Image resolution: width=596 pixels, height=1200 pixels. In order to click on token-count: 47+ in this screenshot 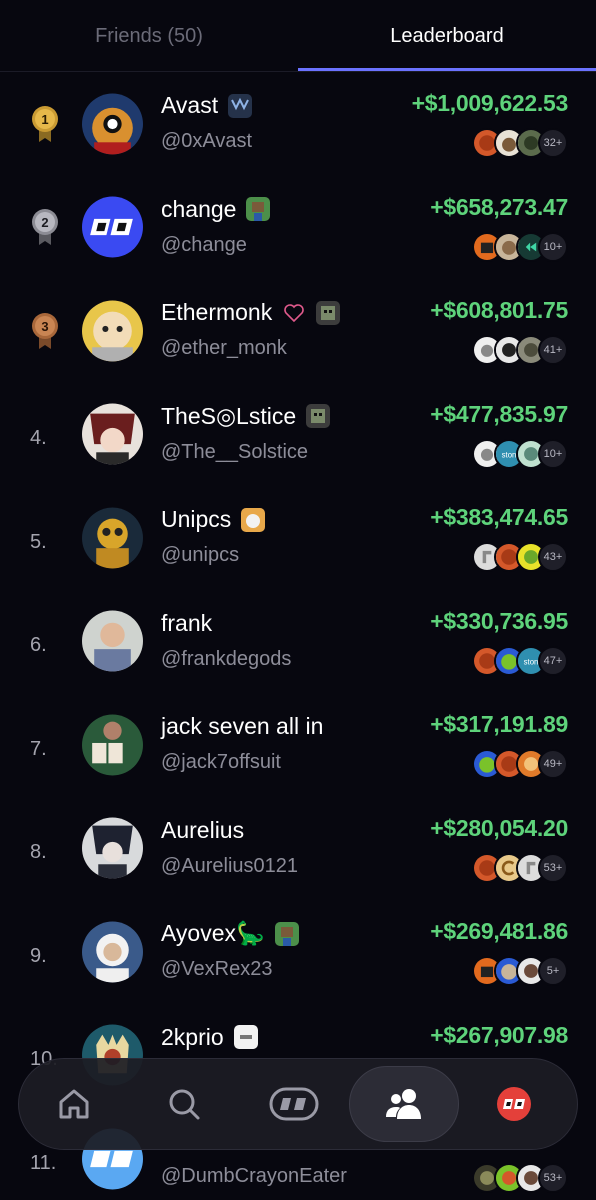, I will do `click(553, 660)`.